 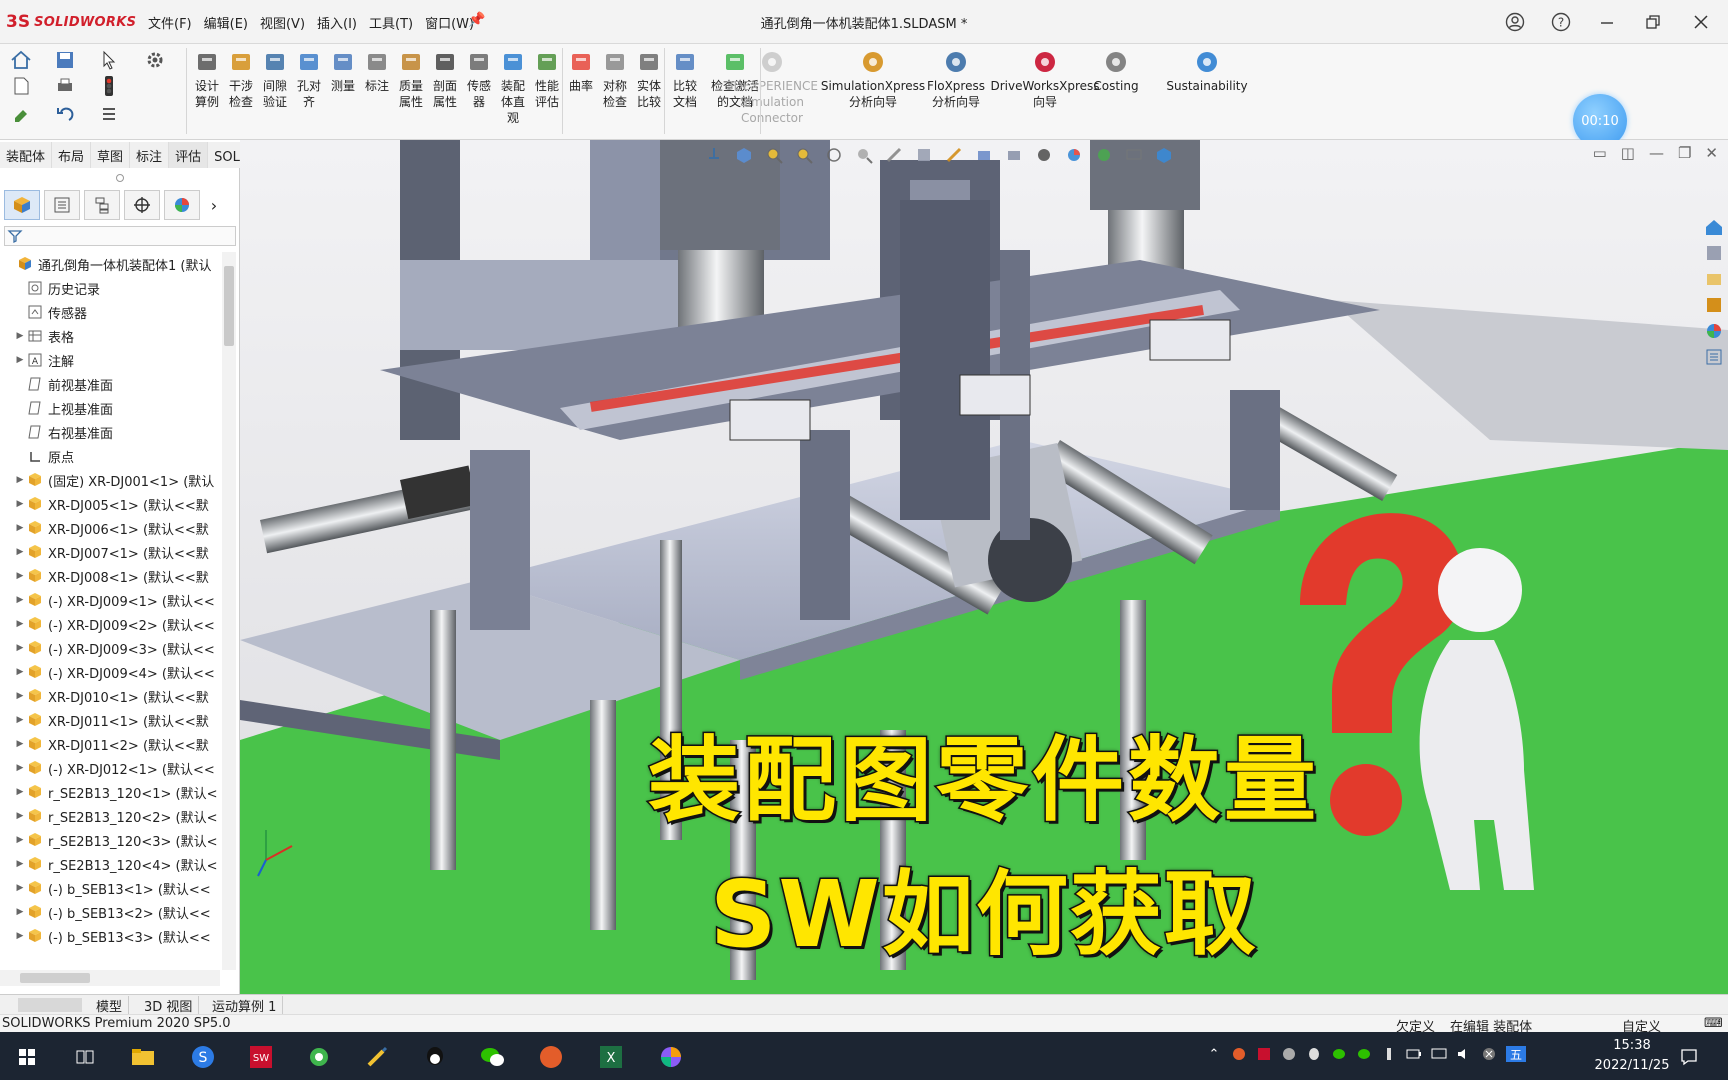 What do you see at coordinates (111, 288) in the screenshot?
I see `tree-item: 历史记录` at bounding box center [111, 288].